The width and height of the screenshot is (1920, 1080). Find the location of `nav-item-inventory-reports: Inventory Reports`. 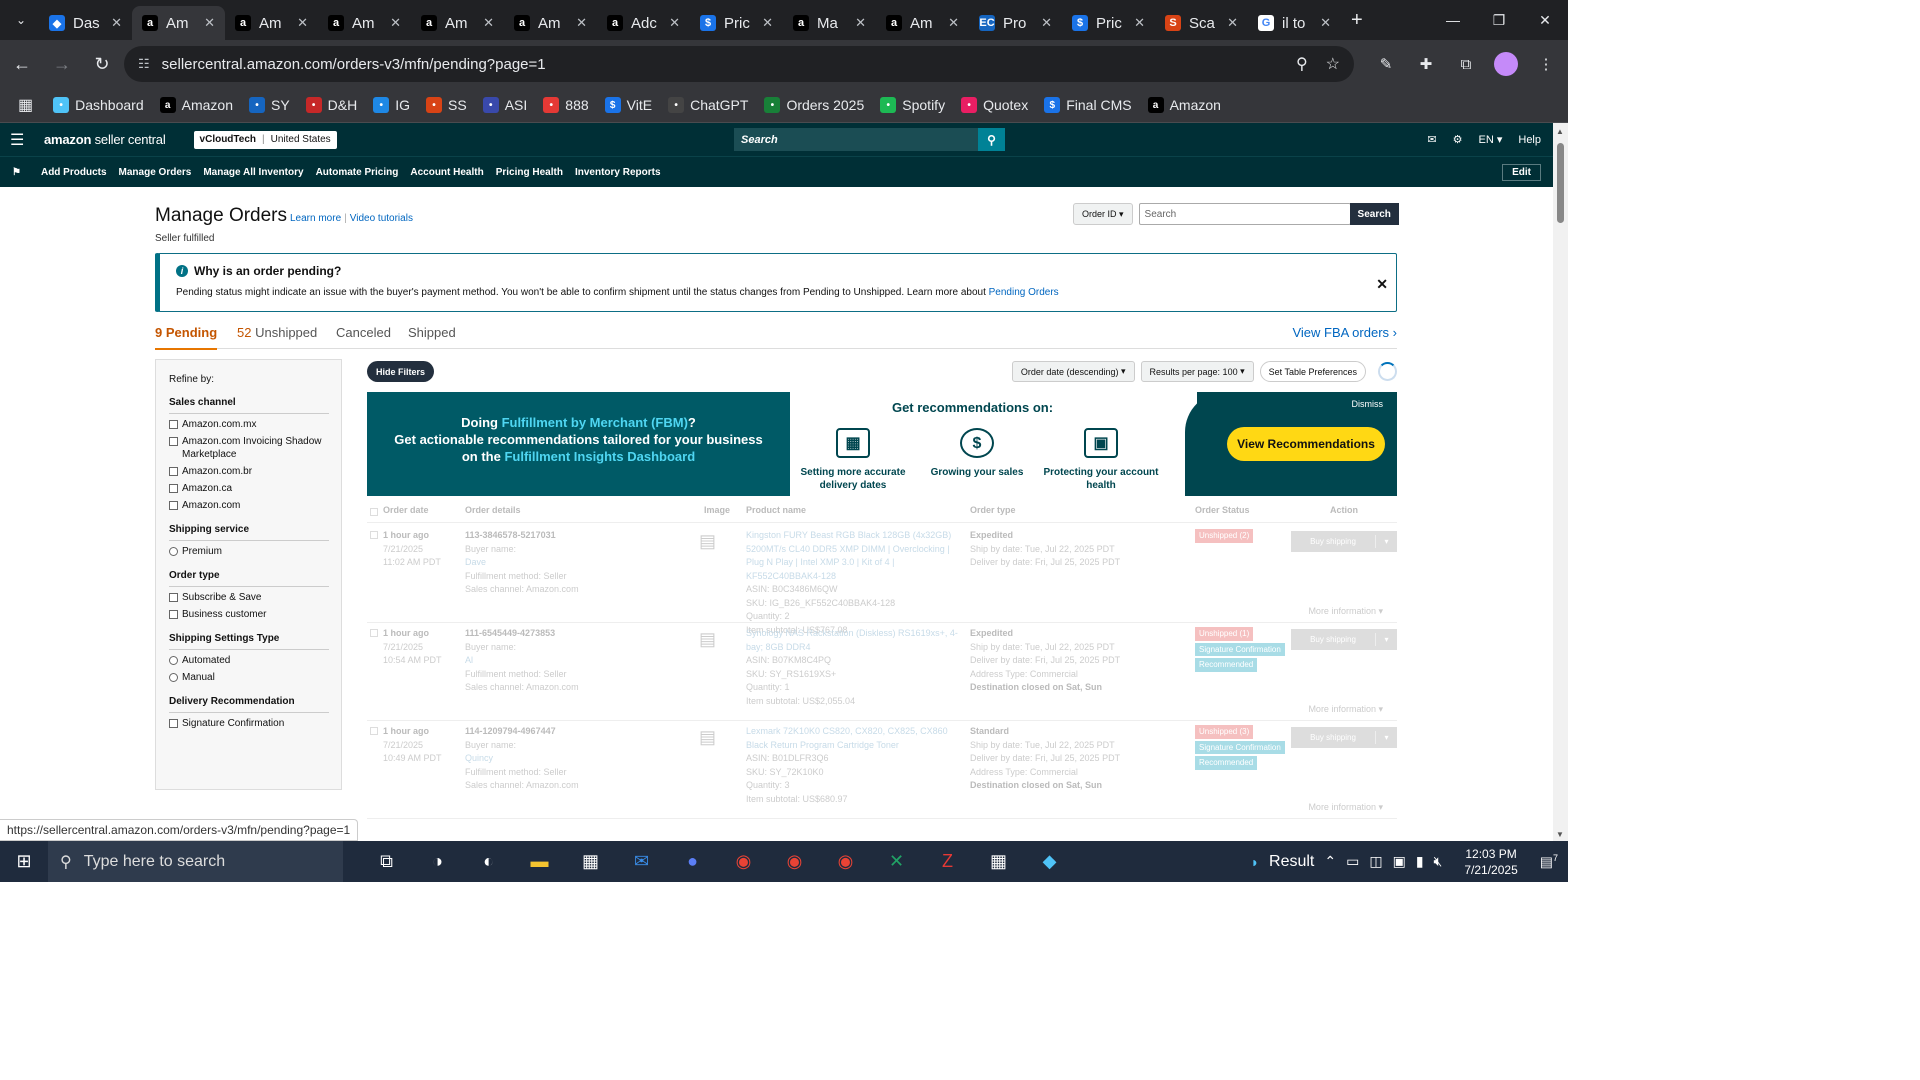

nav-item-inventory-reports: Inventory Reports is located at coordinates (618, 172).